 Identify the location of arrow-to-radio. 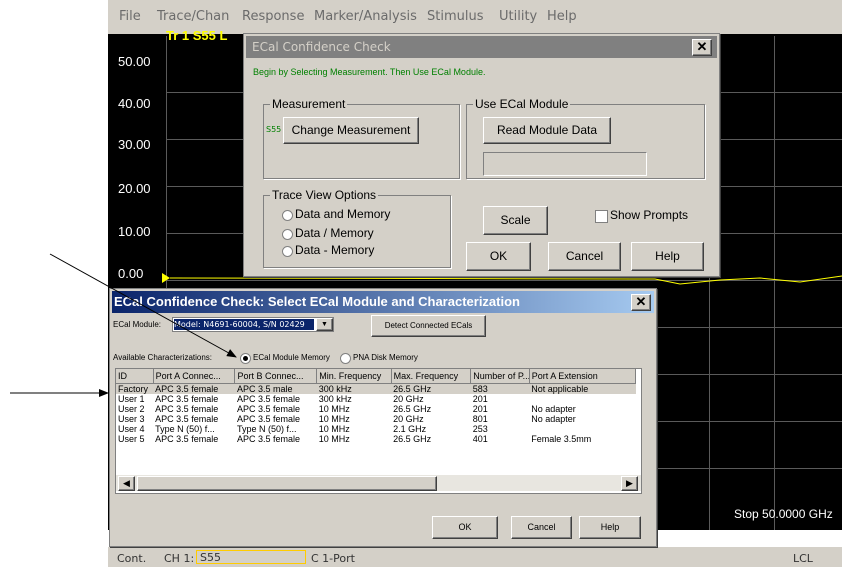
(143, 305).